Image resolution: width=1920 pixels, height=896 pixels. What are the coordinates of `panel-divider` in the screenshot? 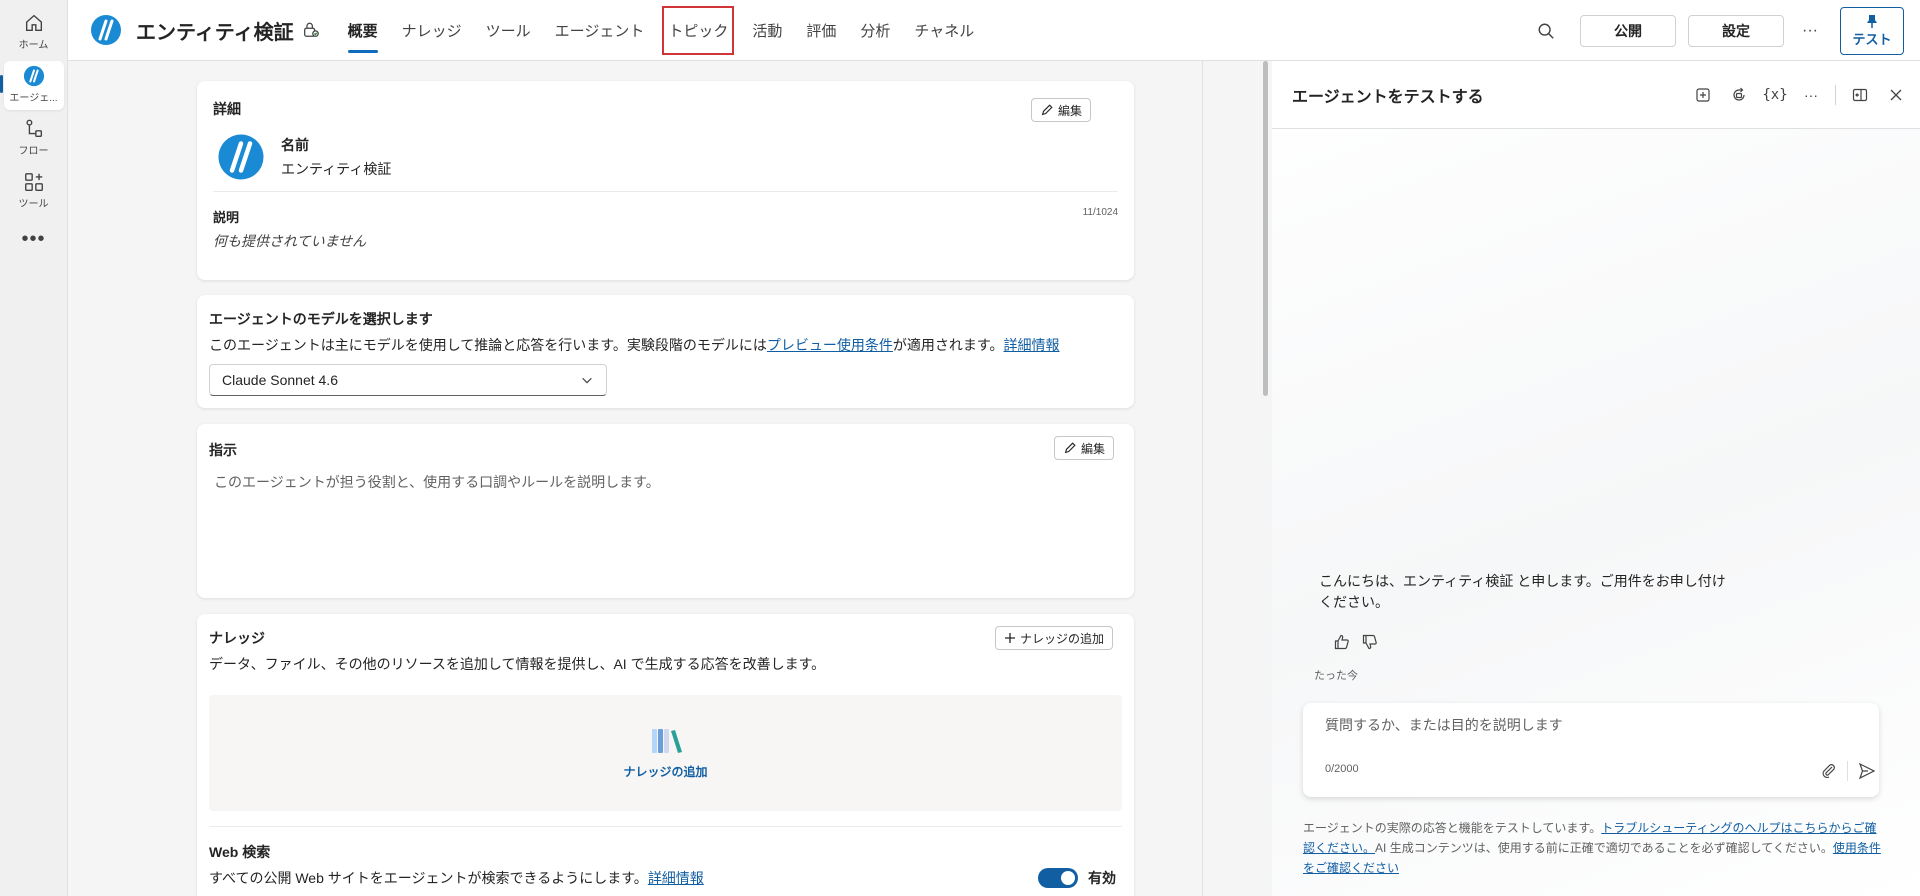 It's located at (1202, 478).